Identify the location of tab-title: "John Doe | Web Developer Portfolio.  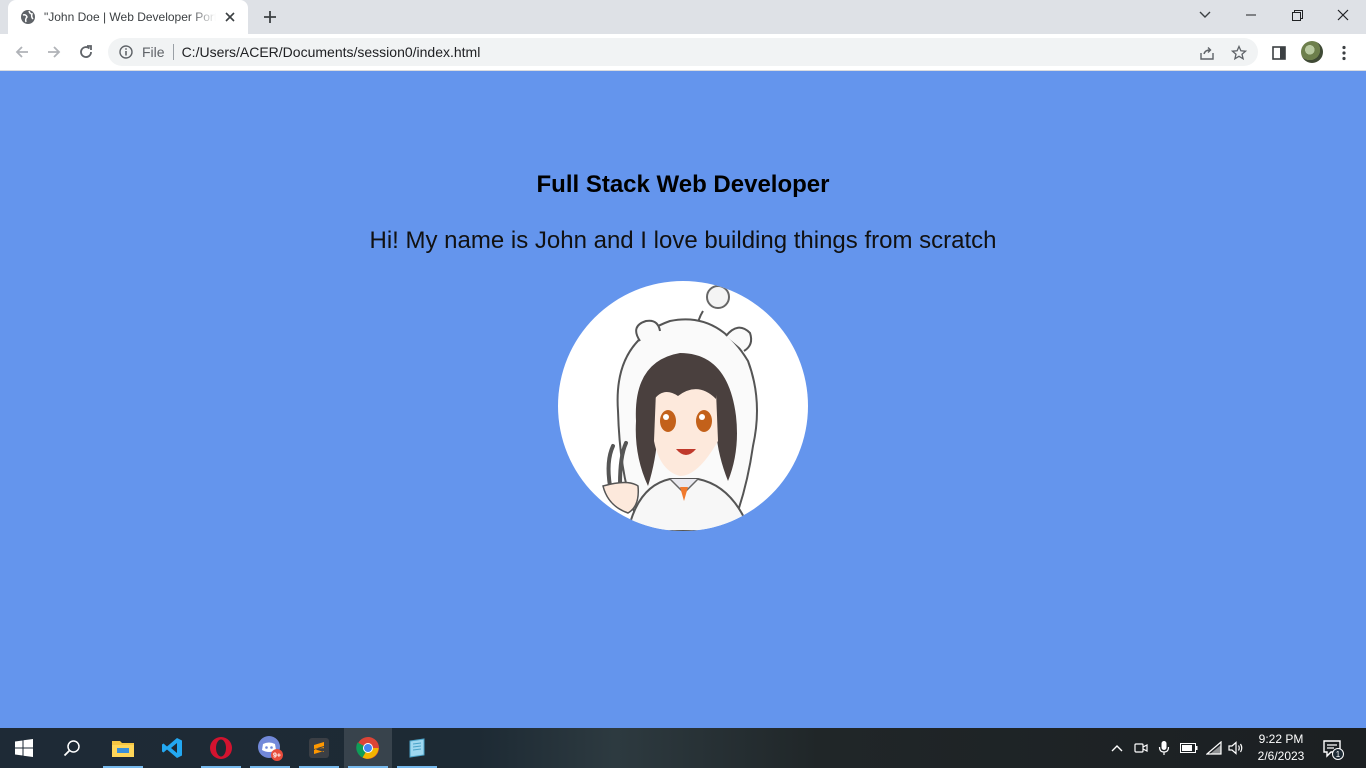
(130, 17).